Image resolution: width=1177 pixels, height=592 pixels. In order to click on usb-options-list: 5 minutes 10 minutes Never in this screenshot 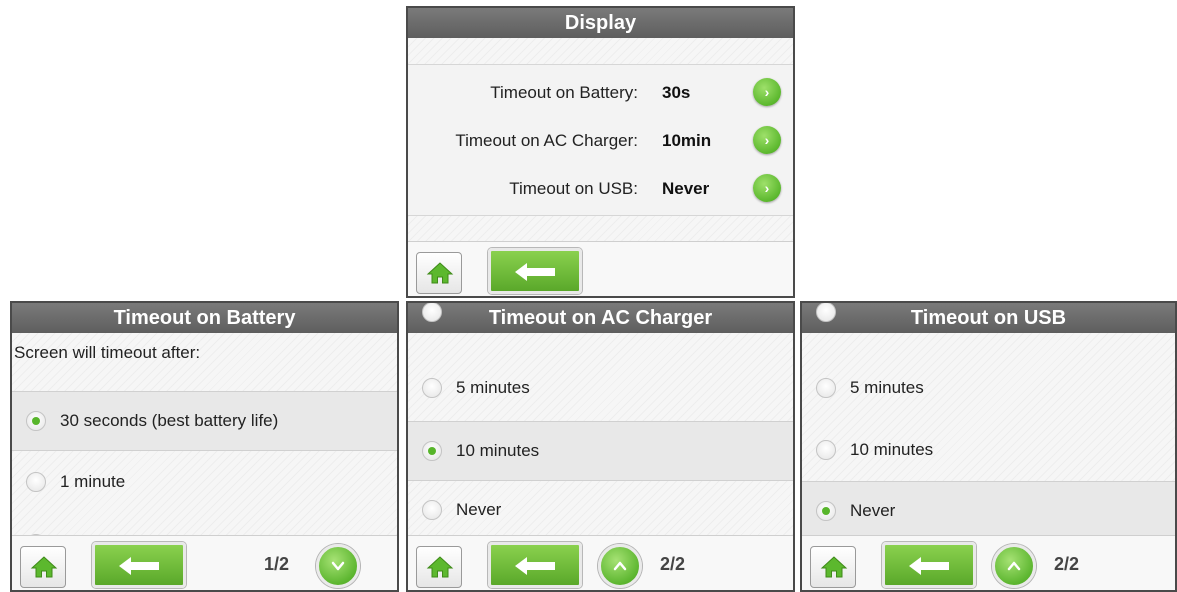, I will do `click(988, 422)`.